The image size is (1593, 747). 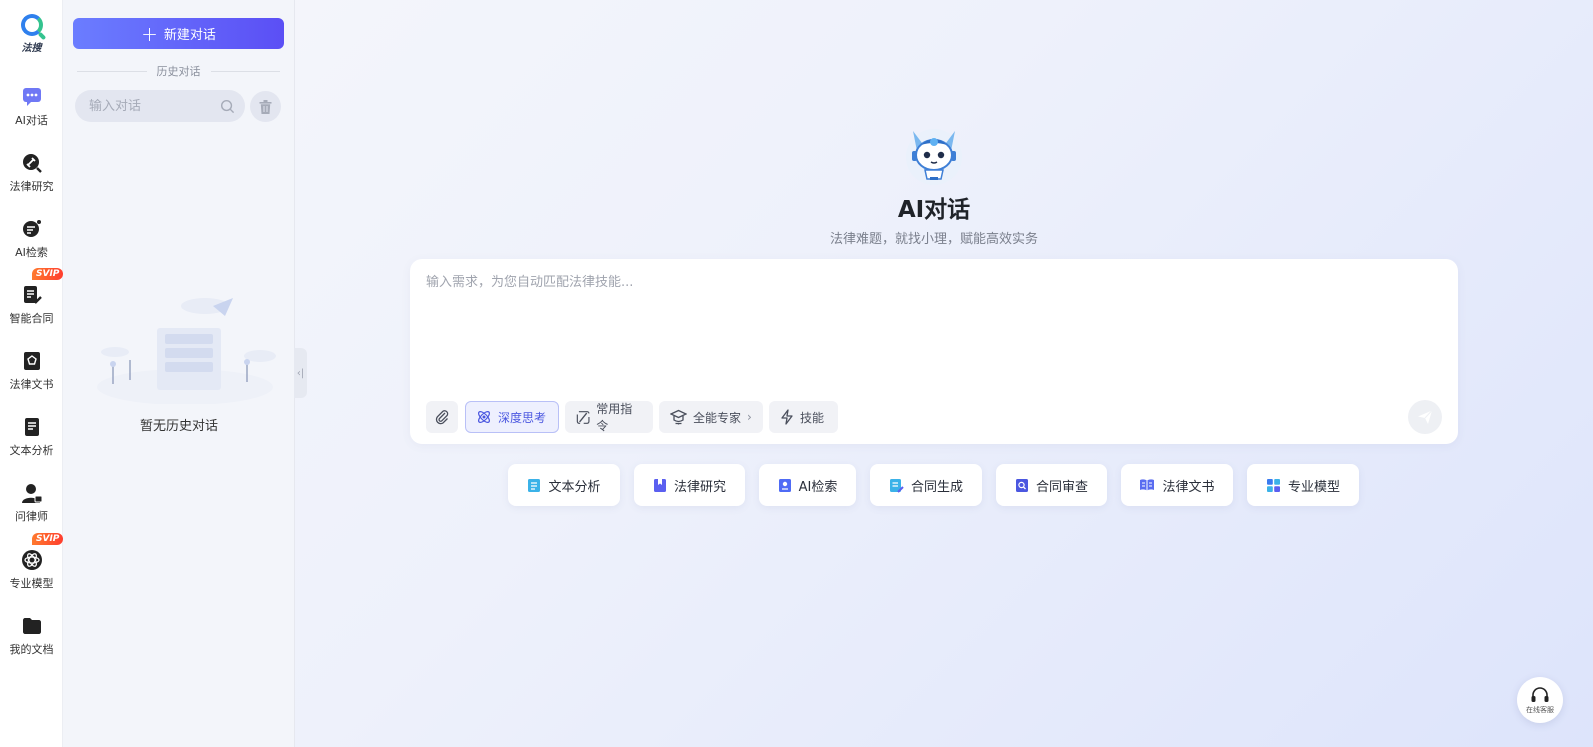 I want to click on trash-icon, so click(x=265, y=106).